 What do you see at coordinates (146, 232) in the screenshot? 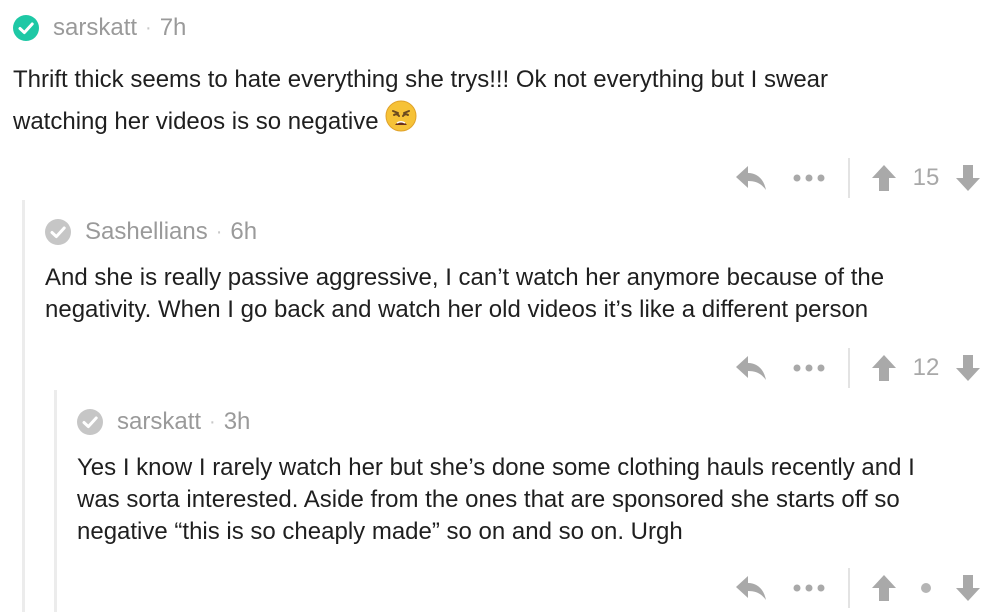
I see `comment-author: Sashellians` at bounding box center [146, 232].